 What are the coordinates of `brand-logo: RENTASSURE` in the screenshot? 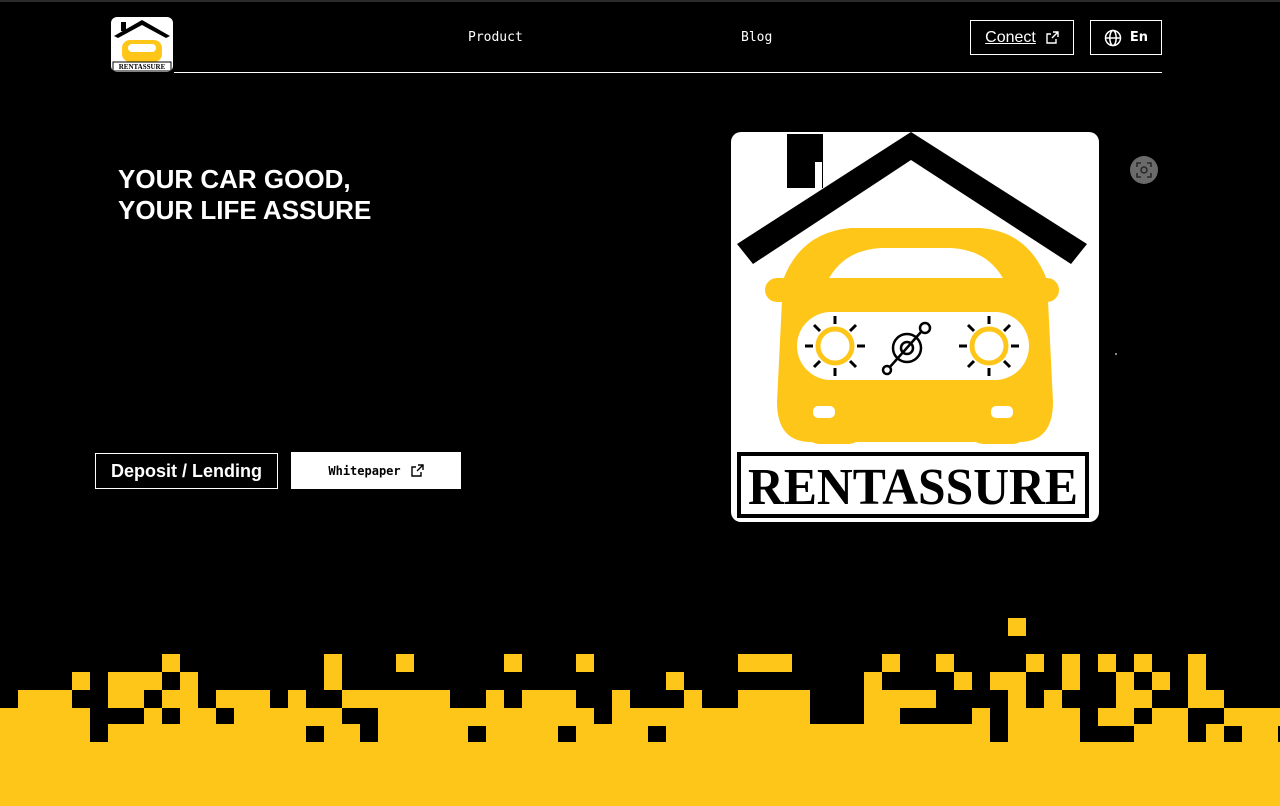 It's located at (142, 44).